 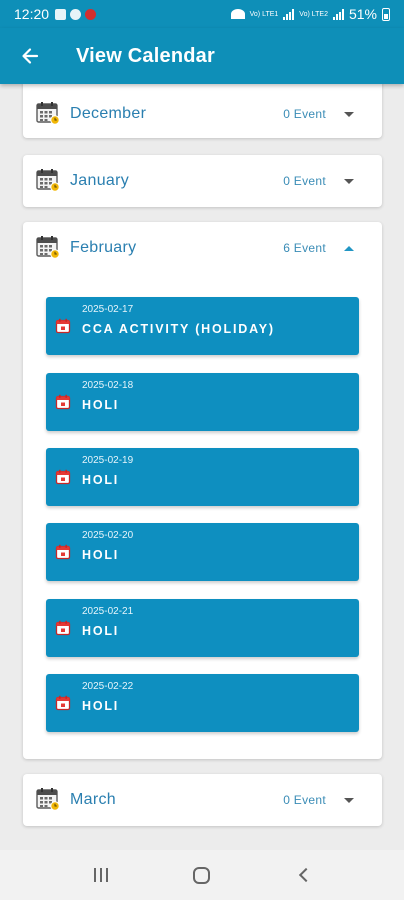 I want to click on event-title: CCA ACTIVITY (HOLIDAY), so click(x=178, y=329).